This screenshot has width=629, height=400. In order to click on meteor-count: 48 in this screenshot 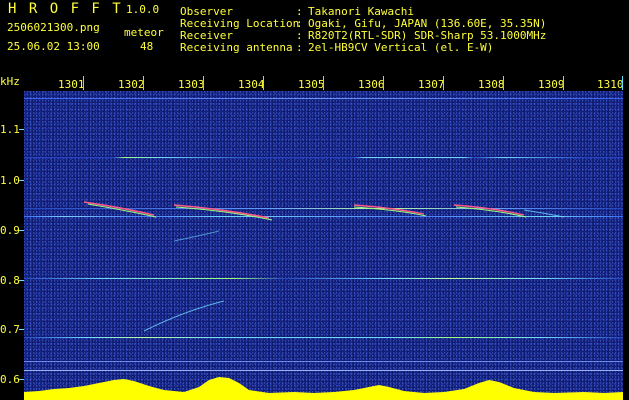, I will do `click(147, 46)`.